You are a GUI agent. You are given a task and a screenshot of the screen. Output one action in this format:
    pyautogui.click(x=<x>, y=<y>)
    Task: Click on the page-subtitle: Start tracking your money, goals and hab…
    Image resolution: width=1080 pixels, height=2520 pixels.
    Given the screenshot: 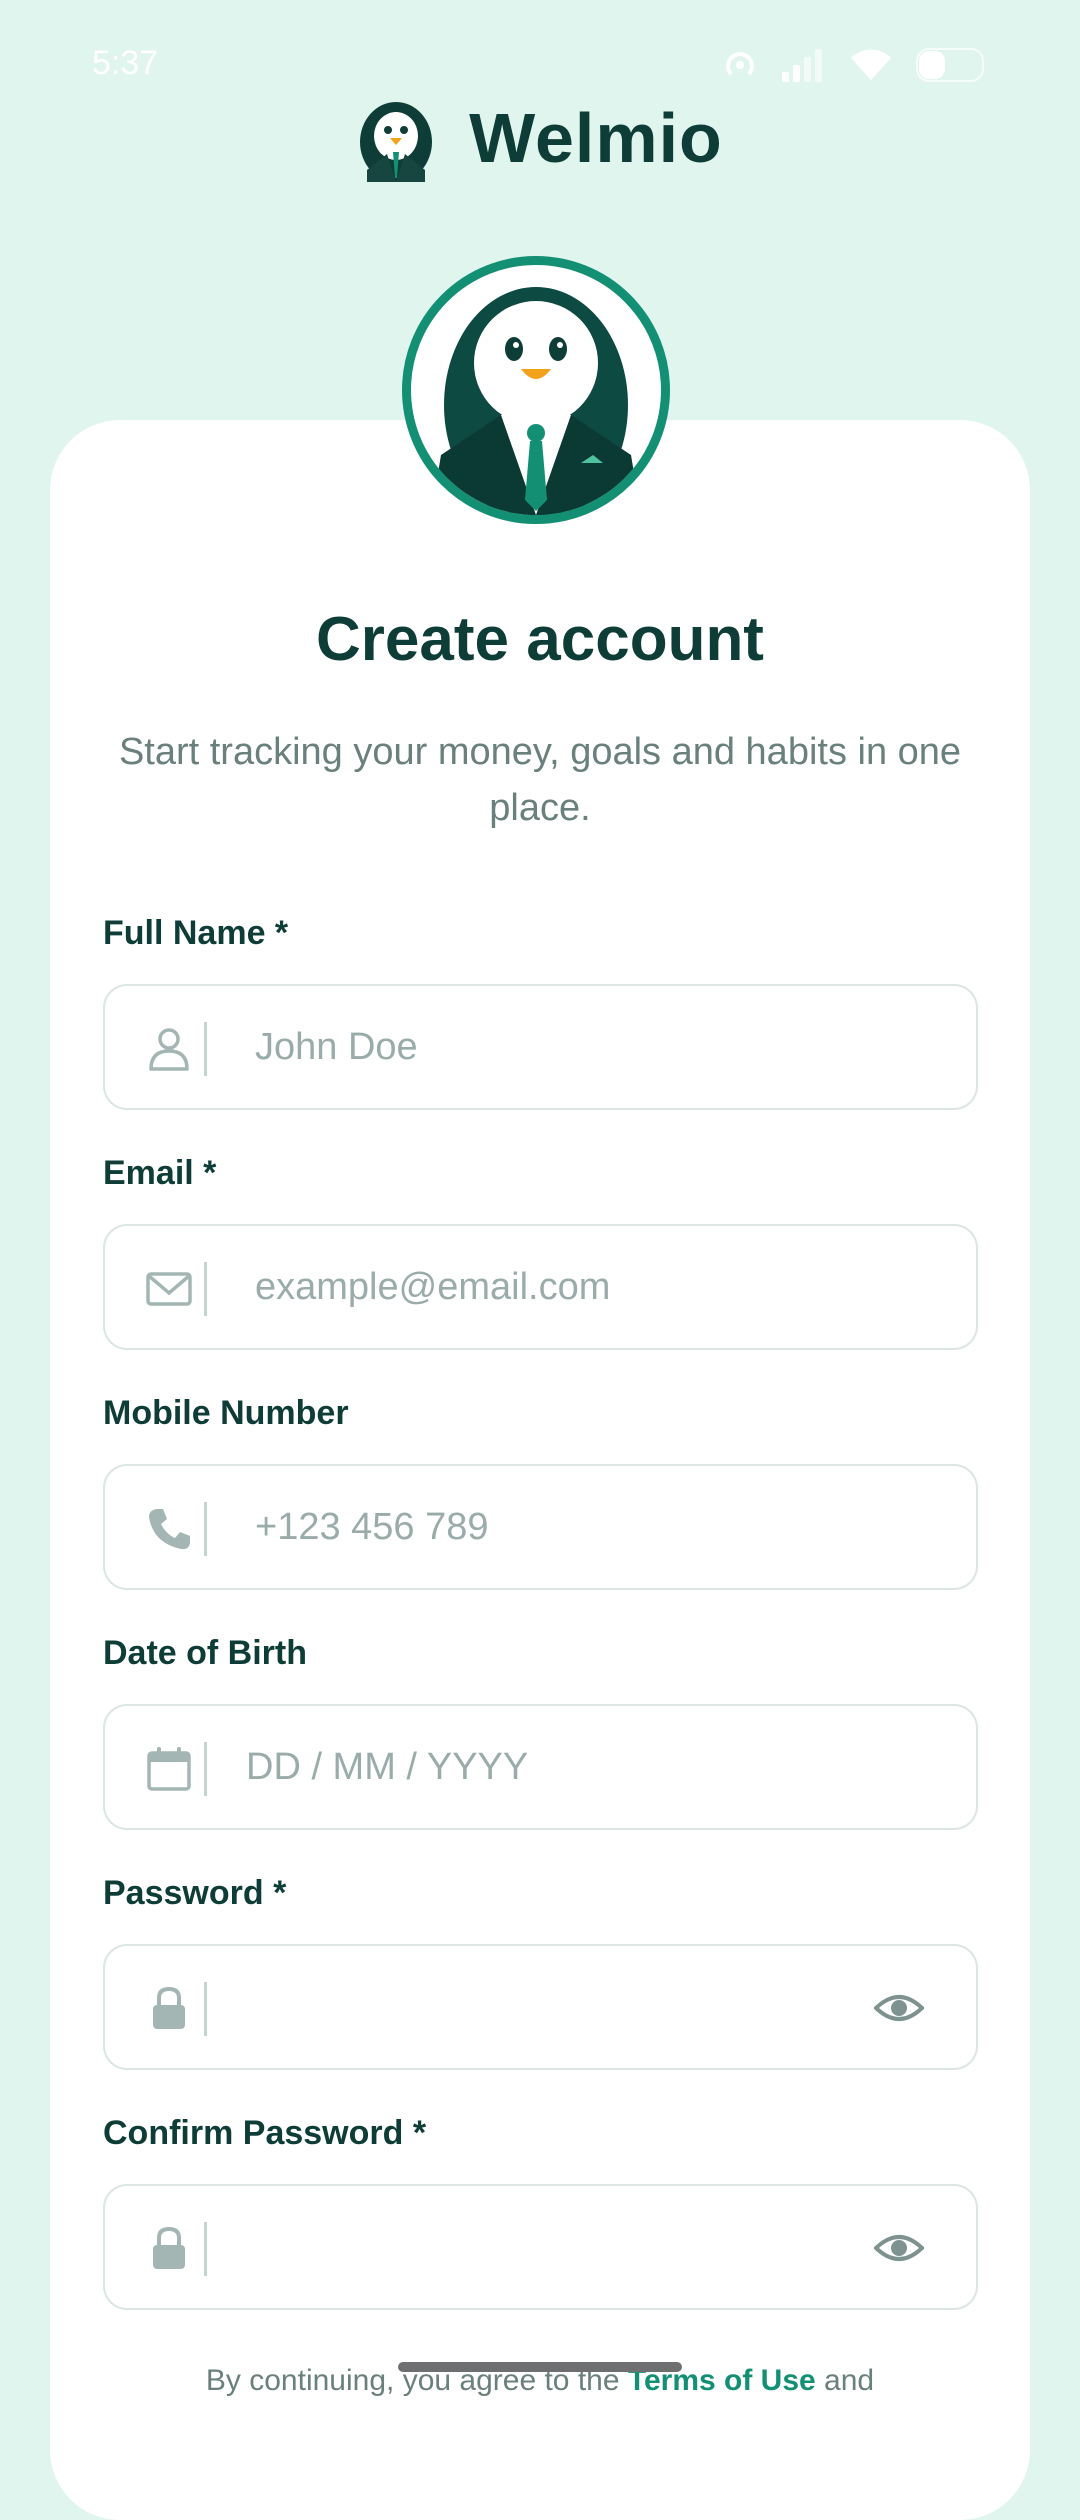 What is the action you would take?
    pyautogui.click(x=540, y=780)
    